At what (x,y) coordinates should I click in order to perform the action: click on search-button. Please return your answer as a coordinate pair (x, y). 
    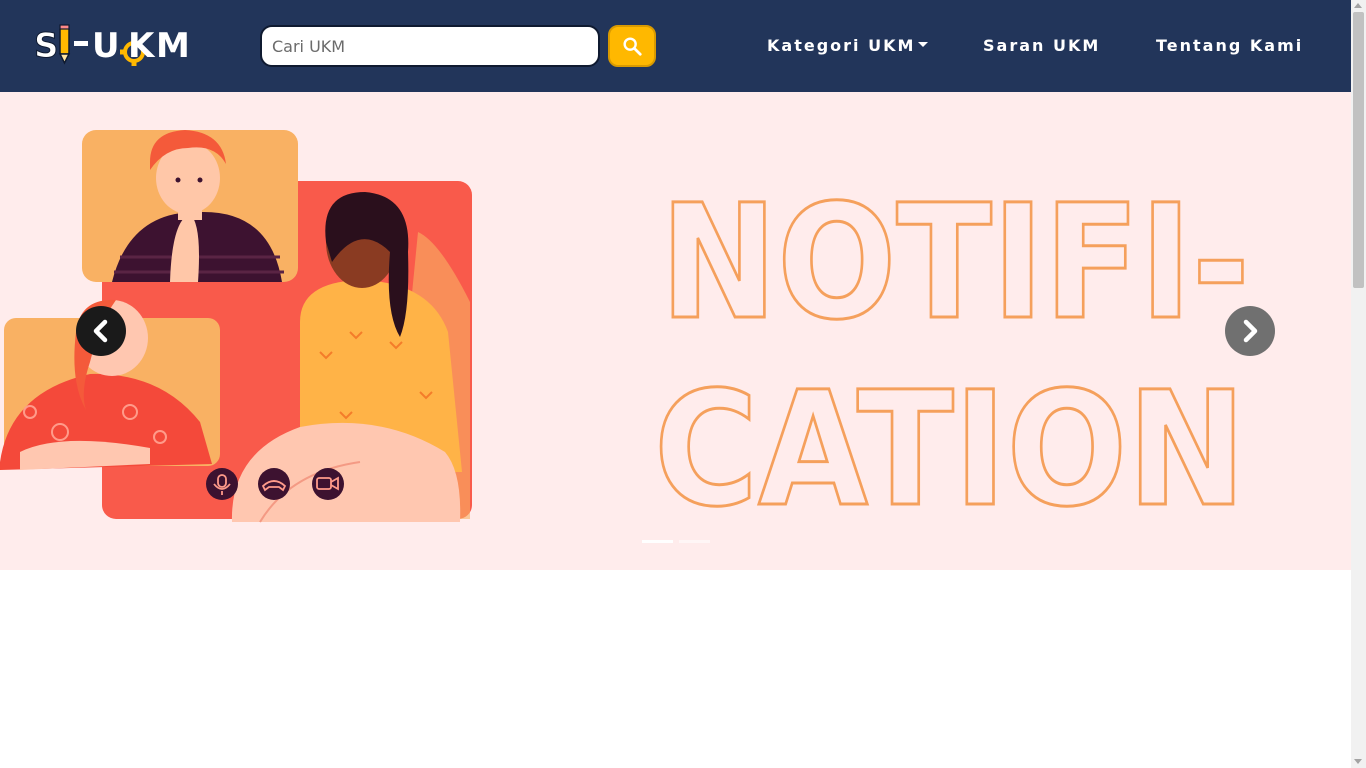
    Looking at the image, I should click on (632, 46).